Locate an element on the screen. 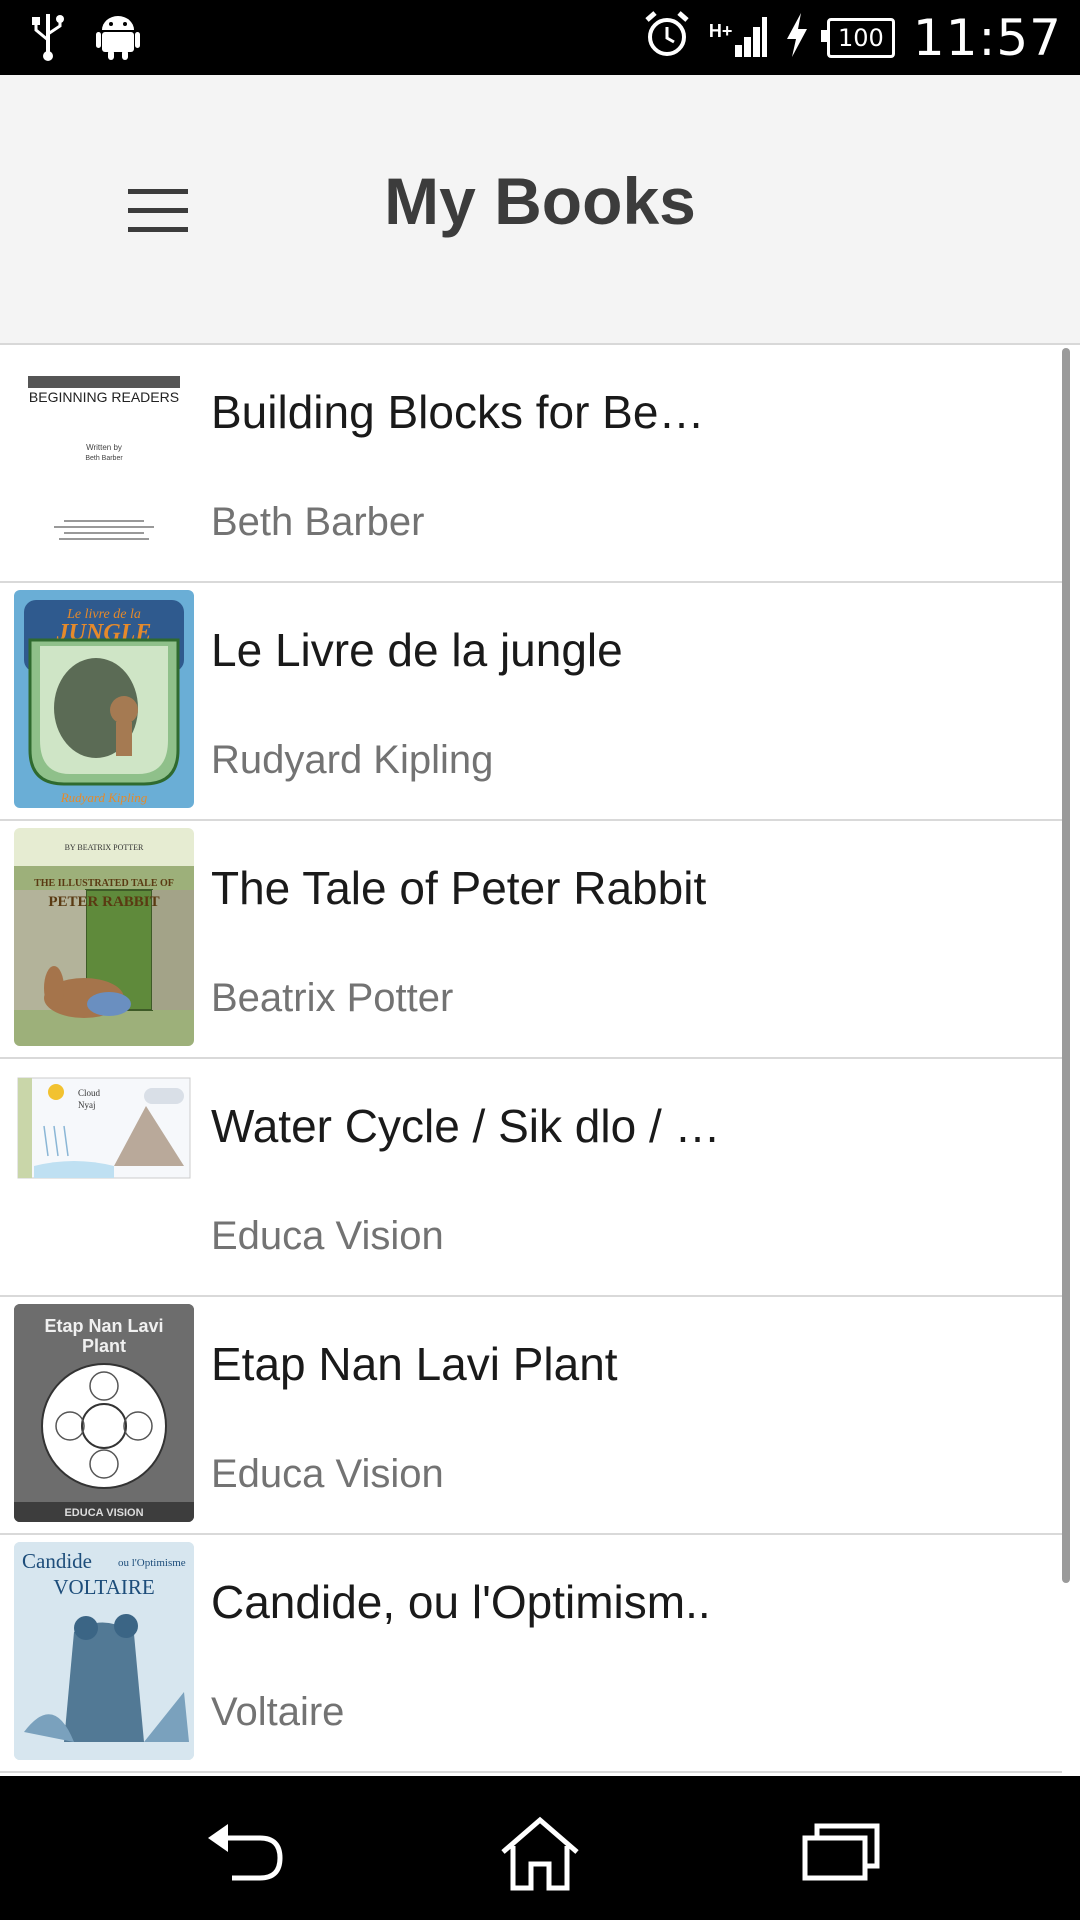  book-cover: Le livre de la JUNGLE Rudyard Kipling is located at coordinates (104, 699).